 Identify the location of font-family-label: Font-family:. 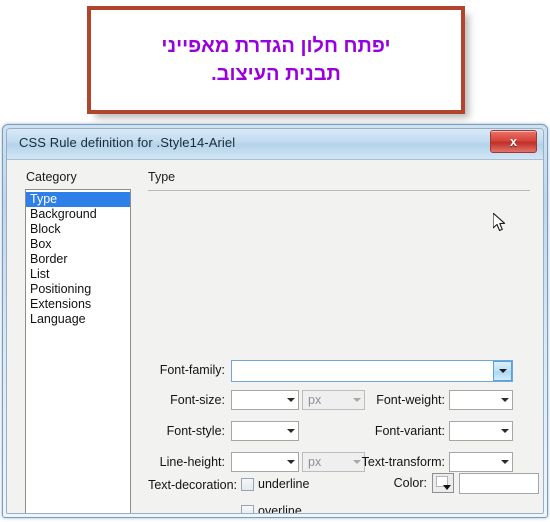
(192, 370).